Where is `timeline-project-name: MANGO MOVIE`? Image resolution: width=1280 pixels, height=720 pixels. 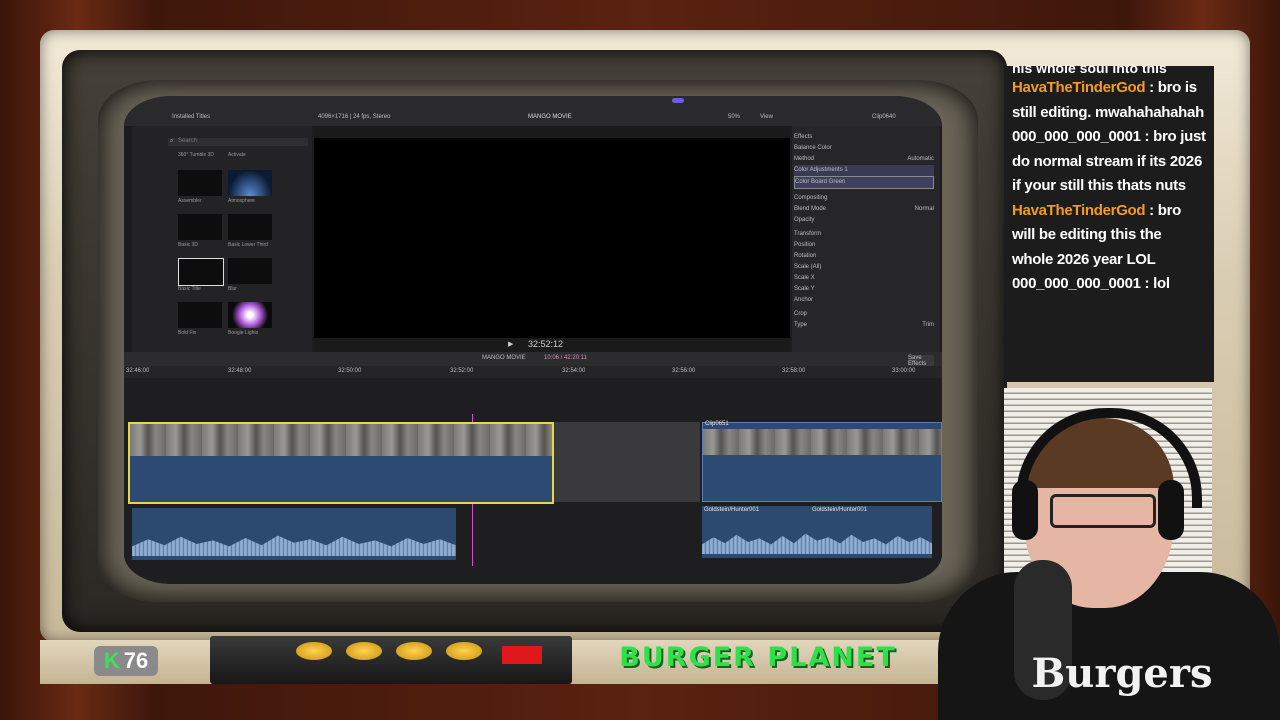 timeline-project-name: MANGO MOVIE is located at coordinates (504, 358).